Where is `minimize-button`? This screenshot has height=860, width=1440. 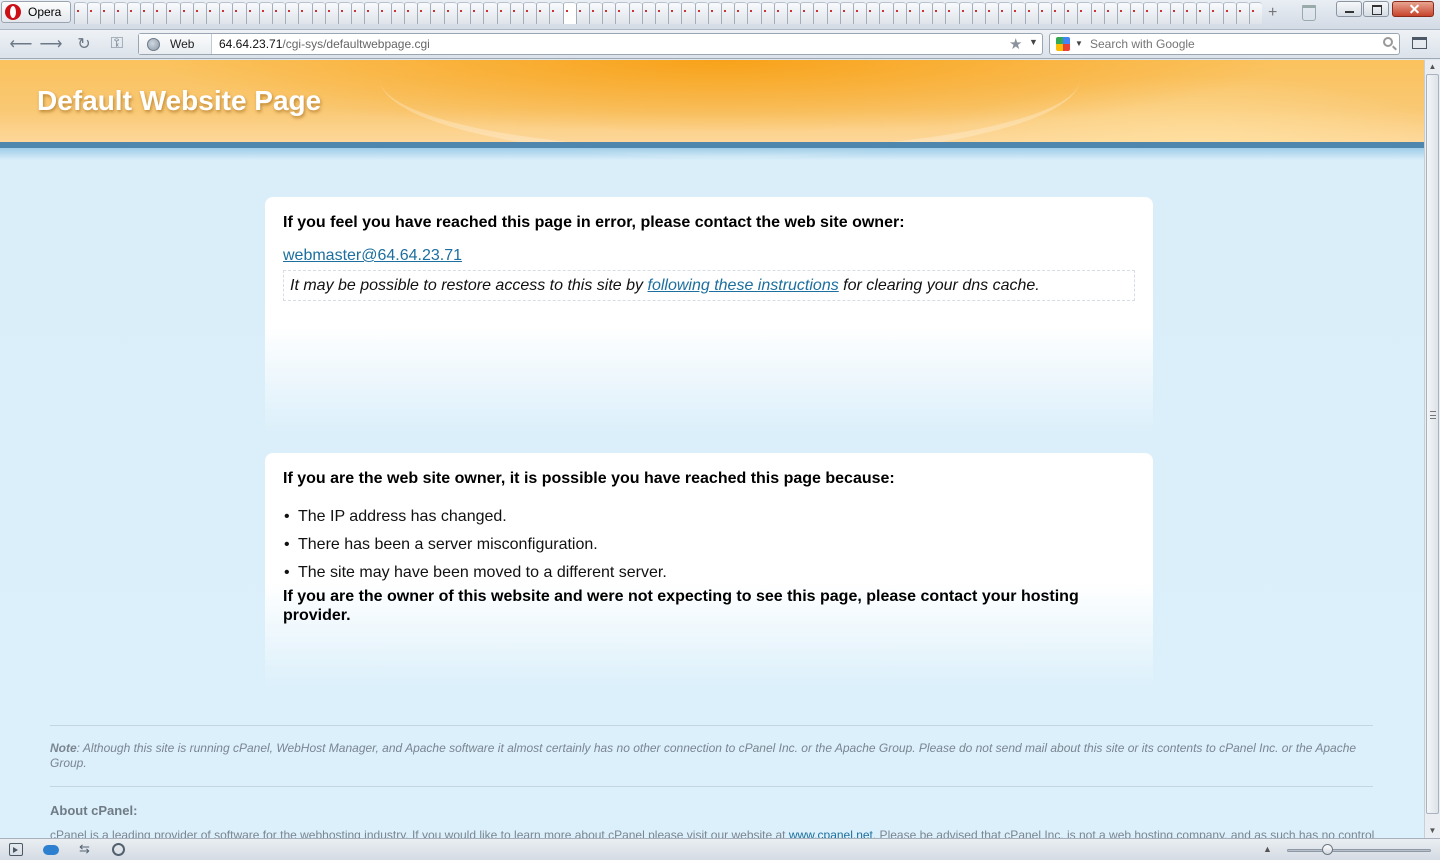 minimize-button is located at coordinates (1349, 9).